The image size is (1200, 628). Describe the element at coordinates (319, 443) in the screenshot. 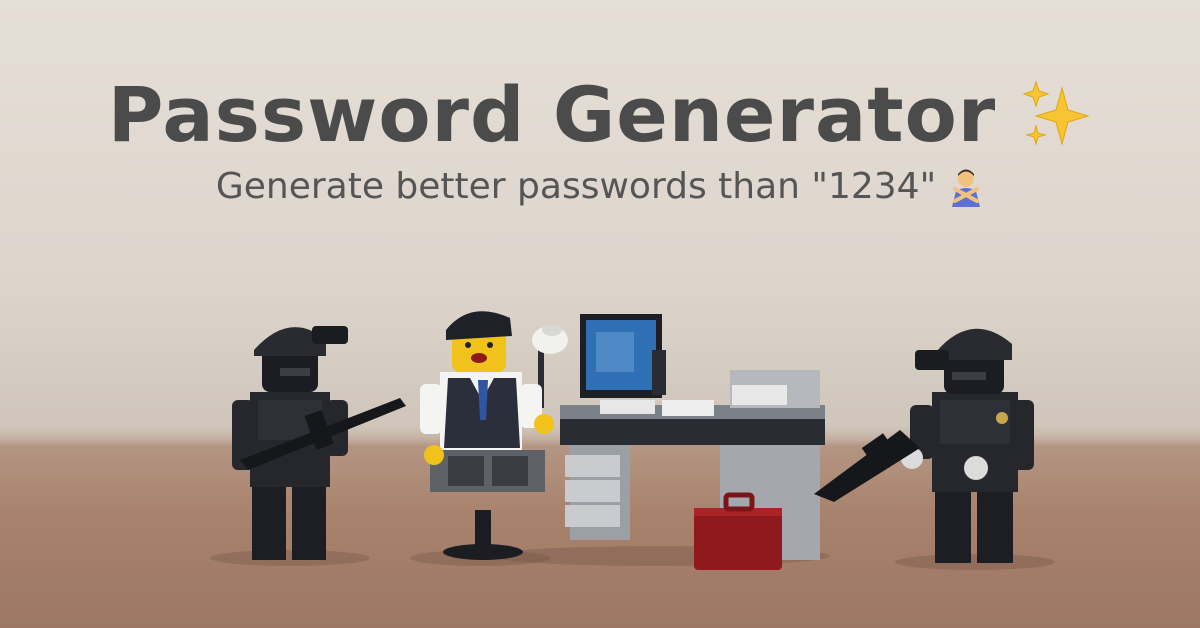

I see `swat-figure-left` at that location.